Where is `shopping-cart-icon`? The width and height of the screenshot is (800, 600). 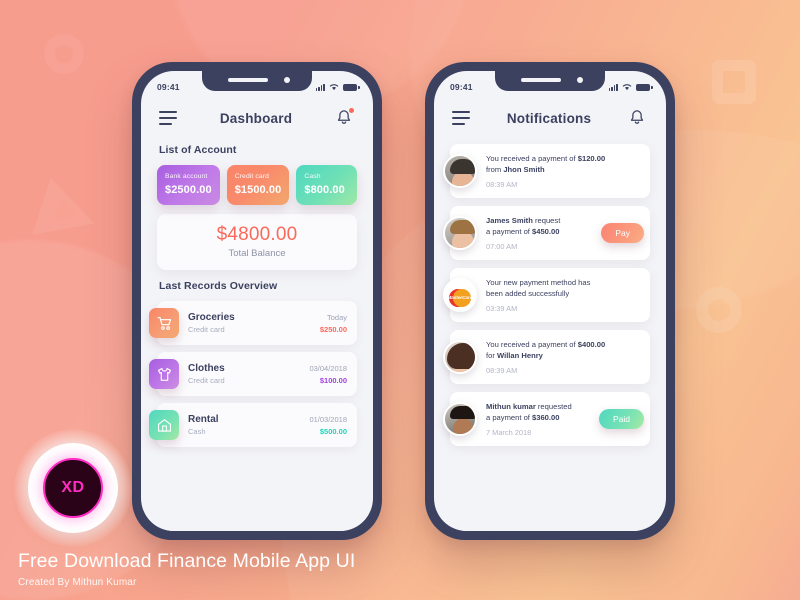
shopping-cart-icon is located at coordinates (164, 323).